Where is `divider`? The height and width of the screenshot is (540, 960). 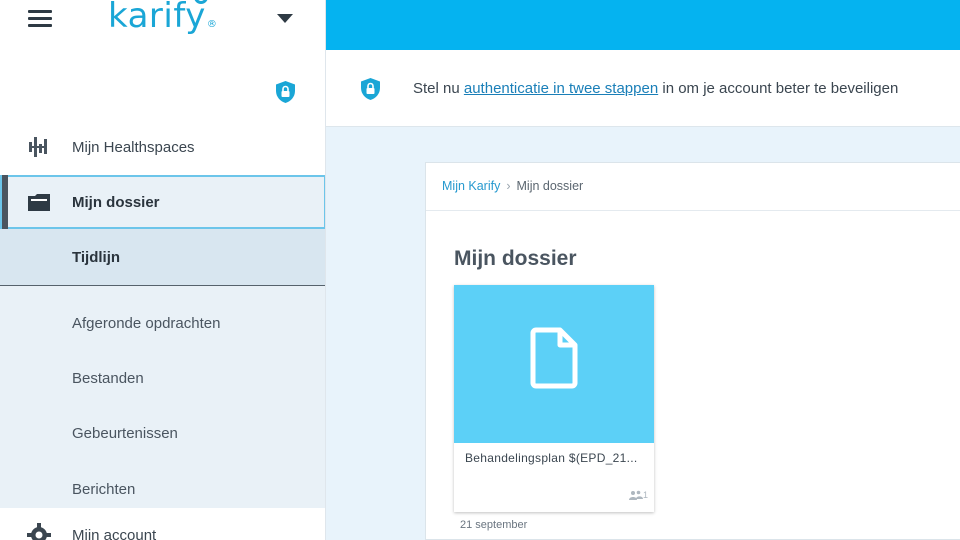
divider is located at coordinates (693, 210).